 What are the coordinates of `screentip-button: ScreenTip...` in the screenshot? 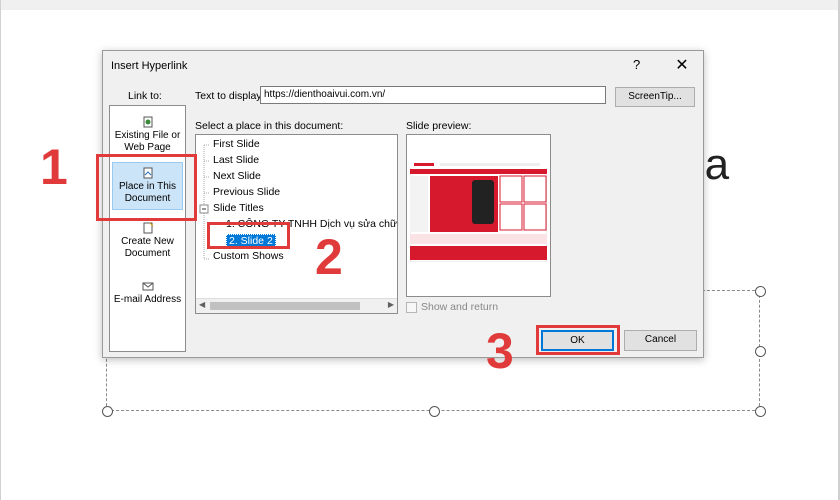 It's located at (655, 97).